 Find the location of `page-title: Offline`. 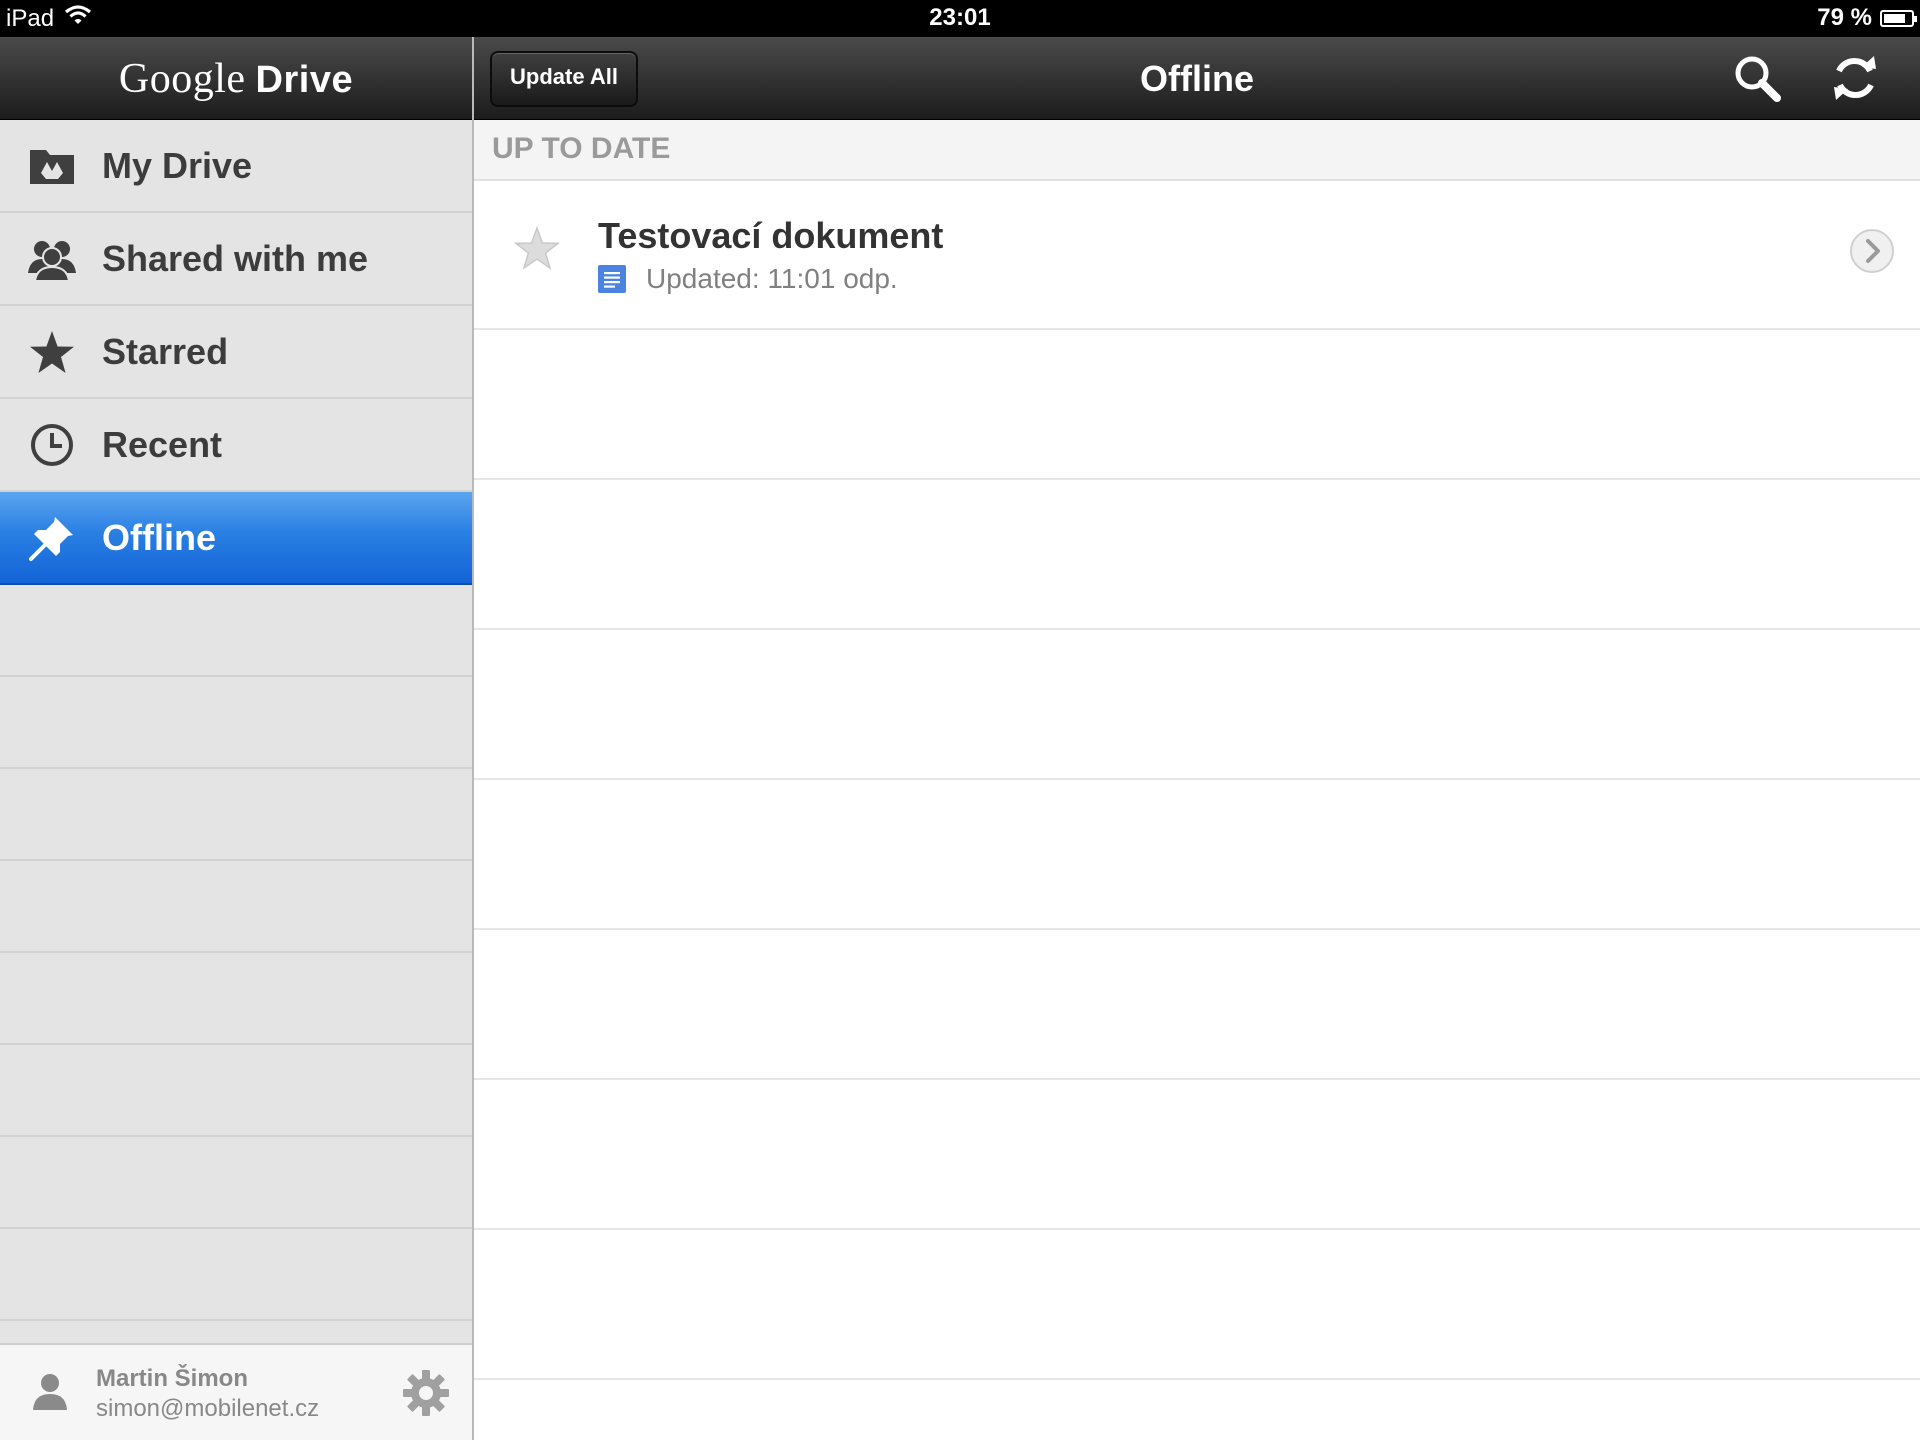

page-title: Offline is located at coordinates (1197, 78).